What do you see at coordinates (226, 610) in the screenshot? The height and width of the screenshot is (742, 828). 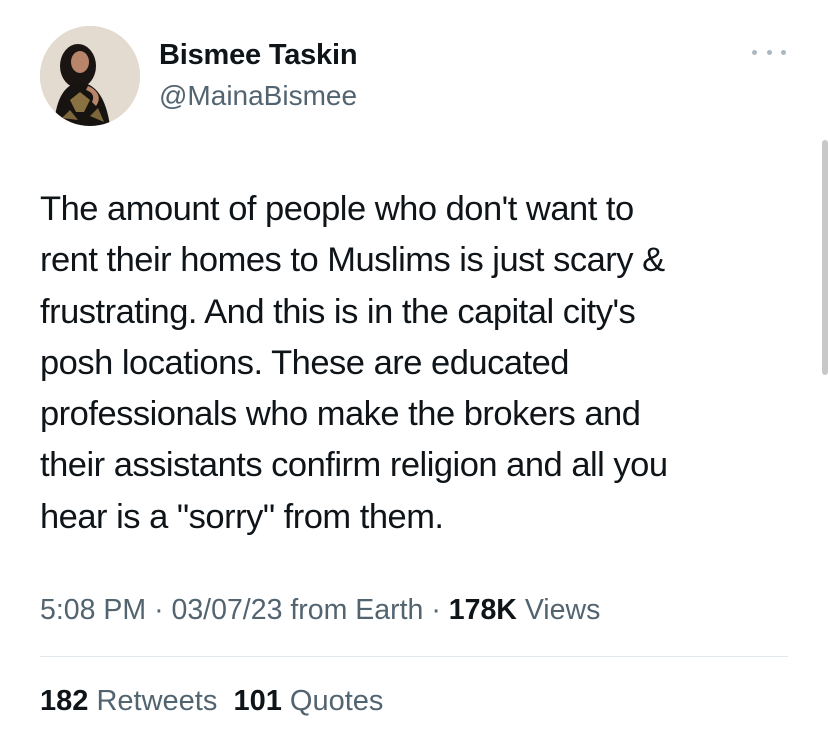 I see `tweet-date: 03/07/23` at bounding box center [226, 610].